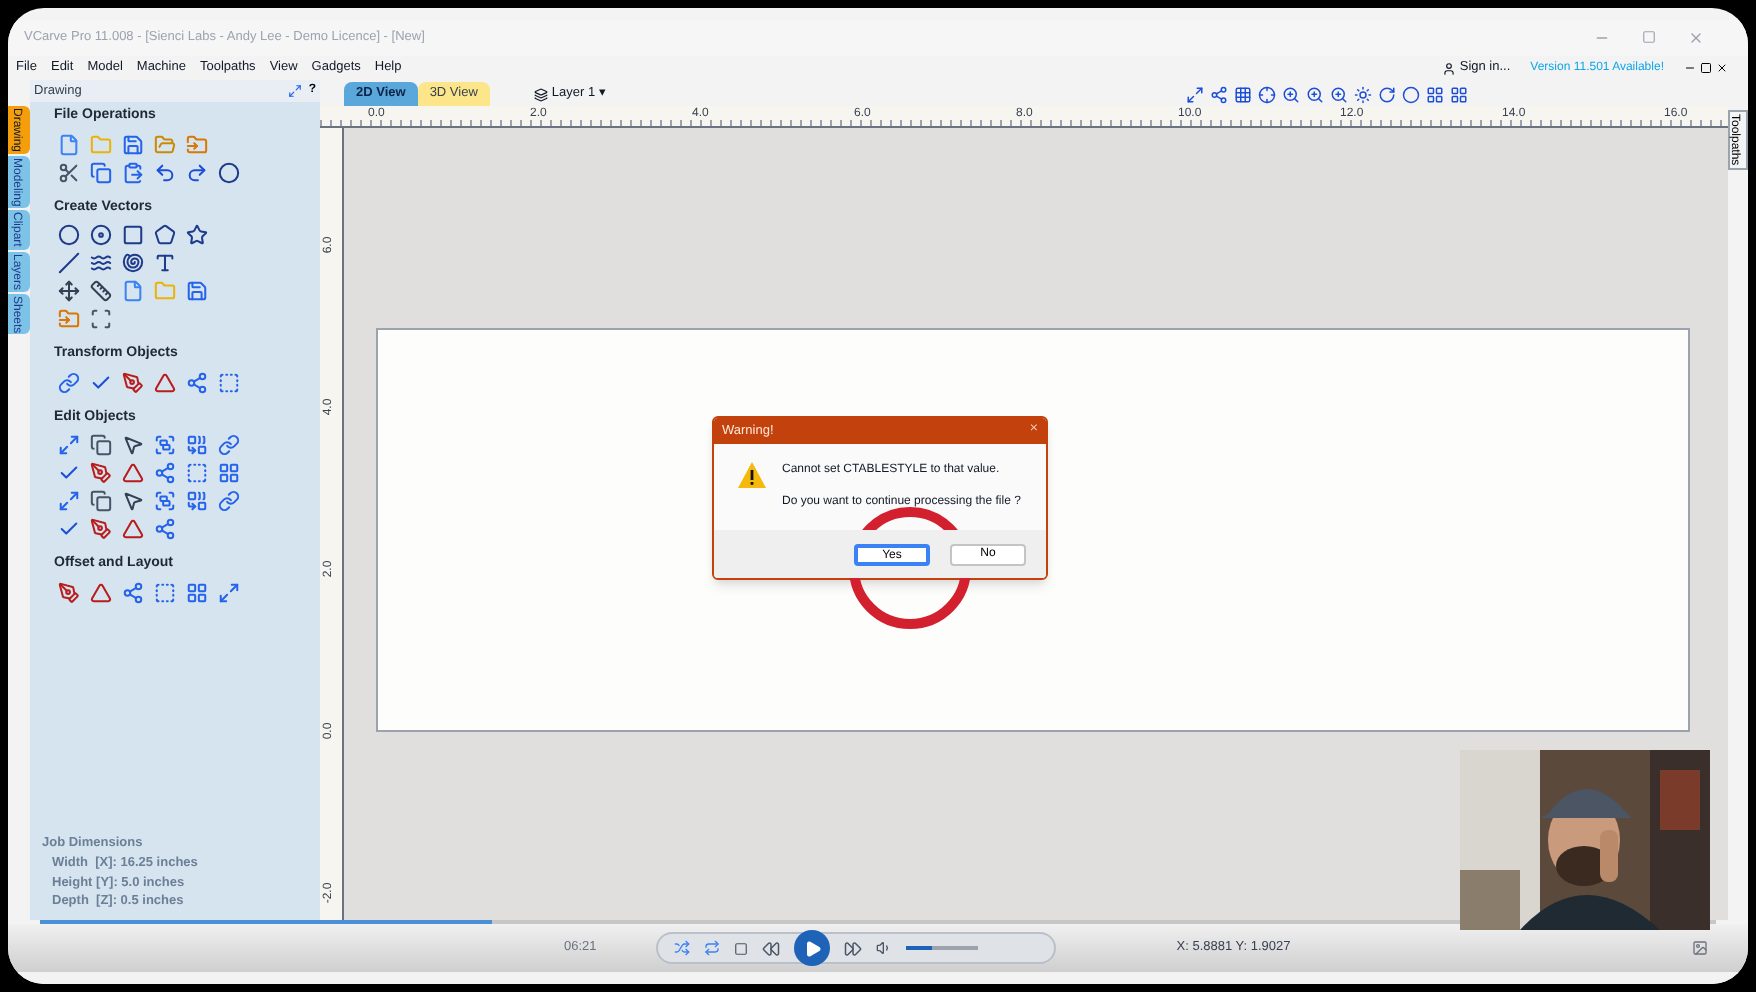 The height and width of the screenshot is (992, 1756). What do you see at coordinates (682, 948) in the screenshot?
I see `shuffle-icon` at bounding box center [682, 948].